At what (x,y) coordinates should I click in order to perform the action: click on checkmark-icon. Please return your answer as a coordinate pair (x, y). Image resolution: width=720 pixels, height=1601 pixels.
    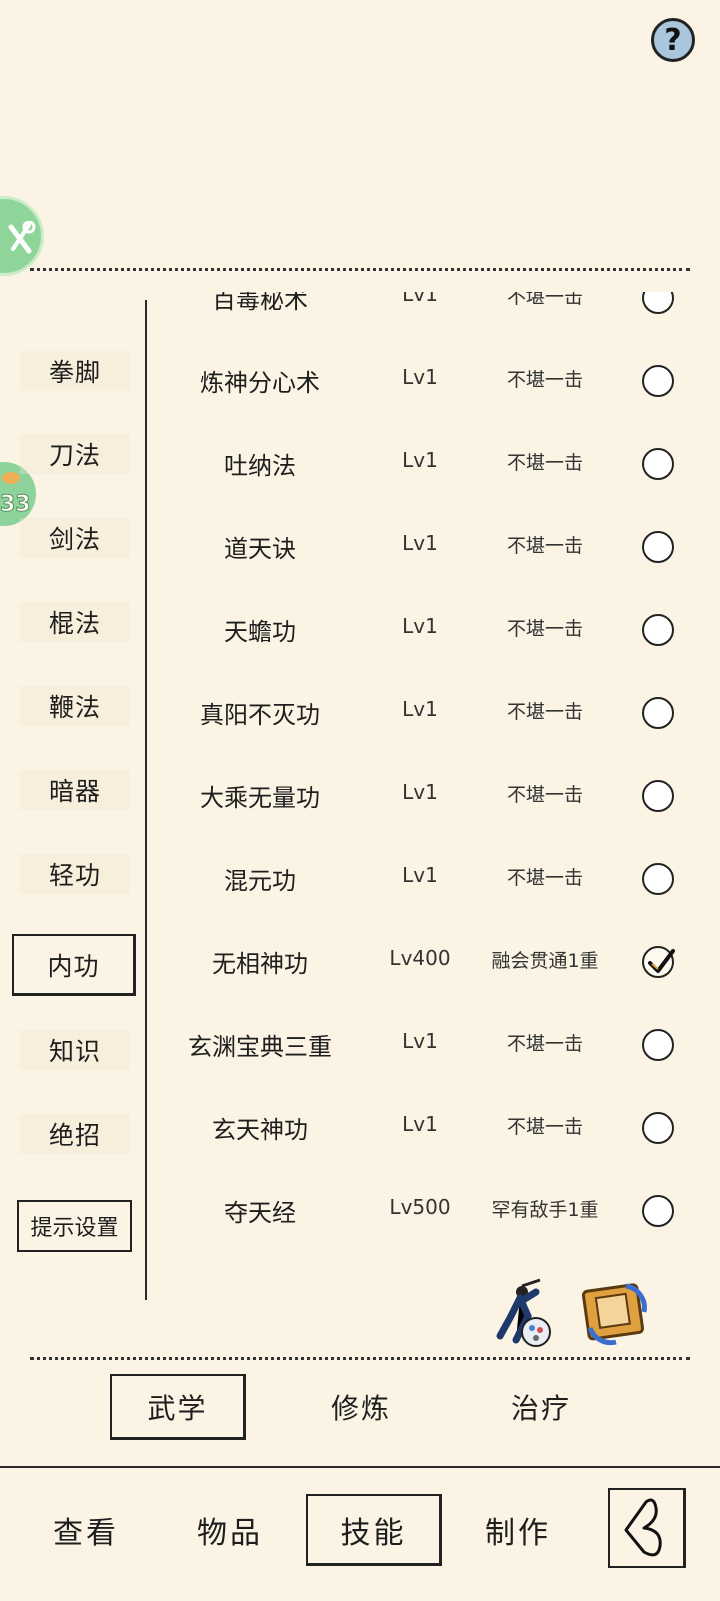
    Looking at the image, I should click on (661, 961).